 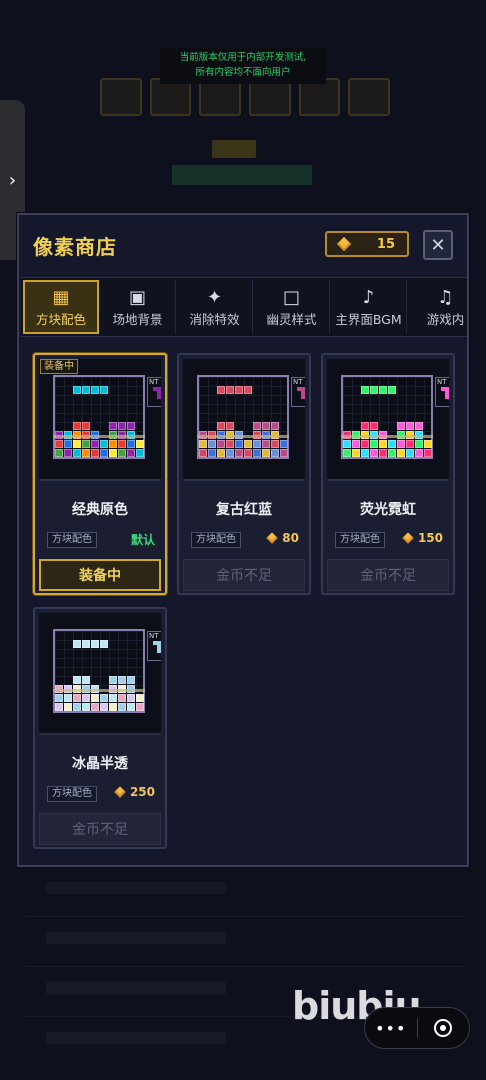 What do you see at coordinates (154, 392) in the screenshot?
I see `next-piece-box: NT` at bounding box center [154, 392].